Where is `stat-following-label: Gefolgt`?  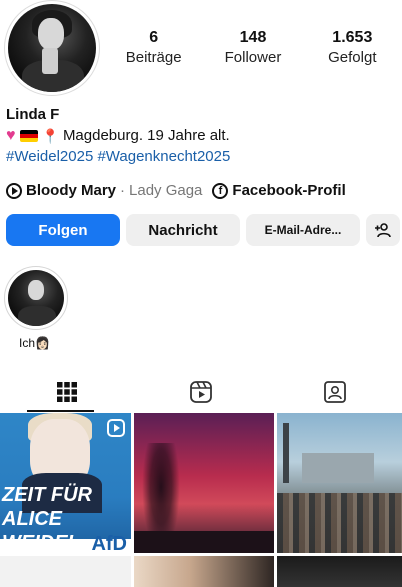
stat-following-label: Gefolgt is located at coordinates (352, 57).